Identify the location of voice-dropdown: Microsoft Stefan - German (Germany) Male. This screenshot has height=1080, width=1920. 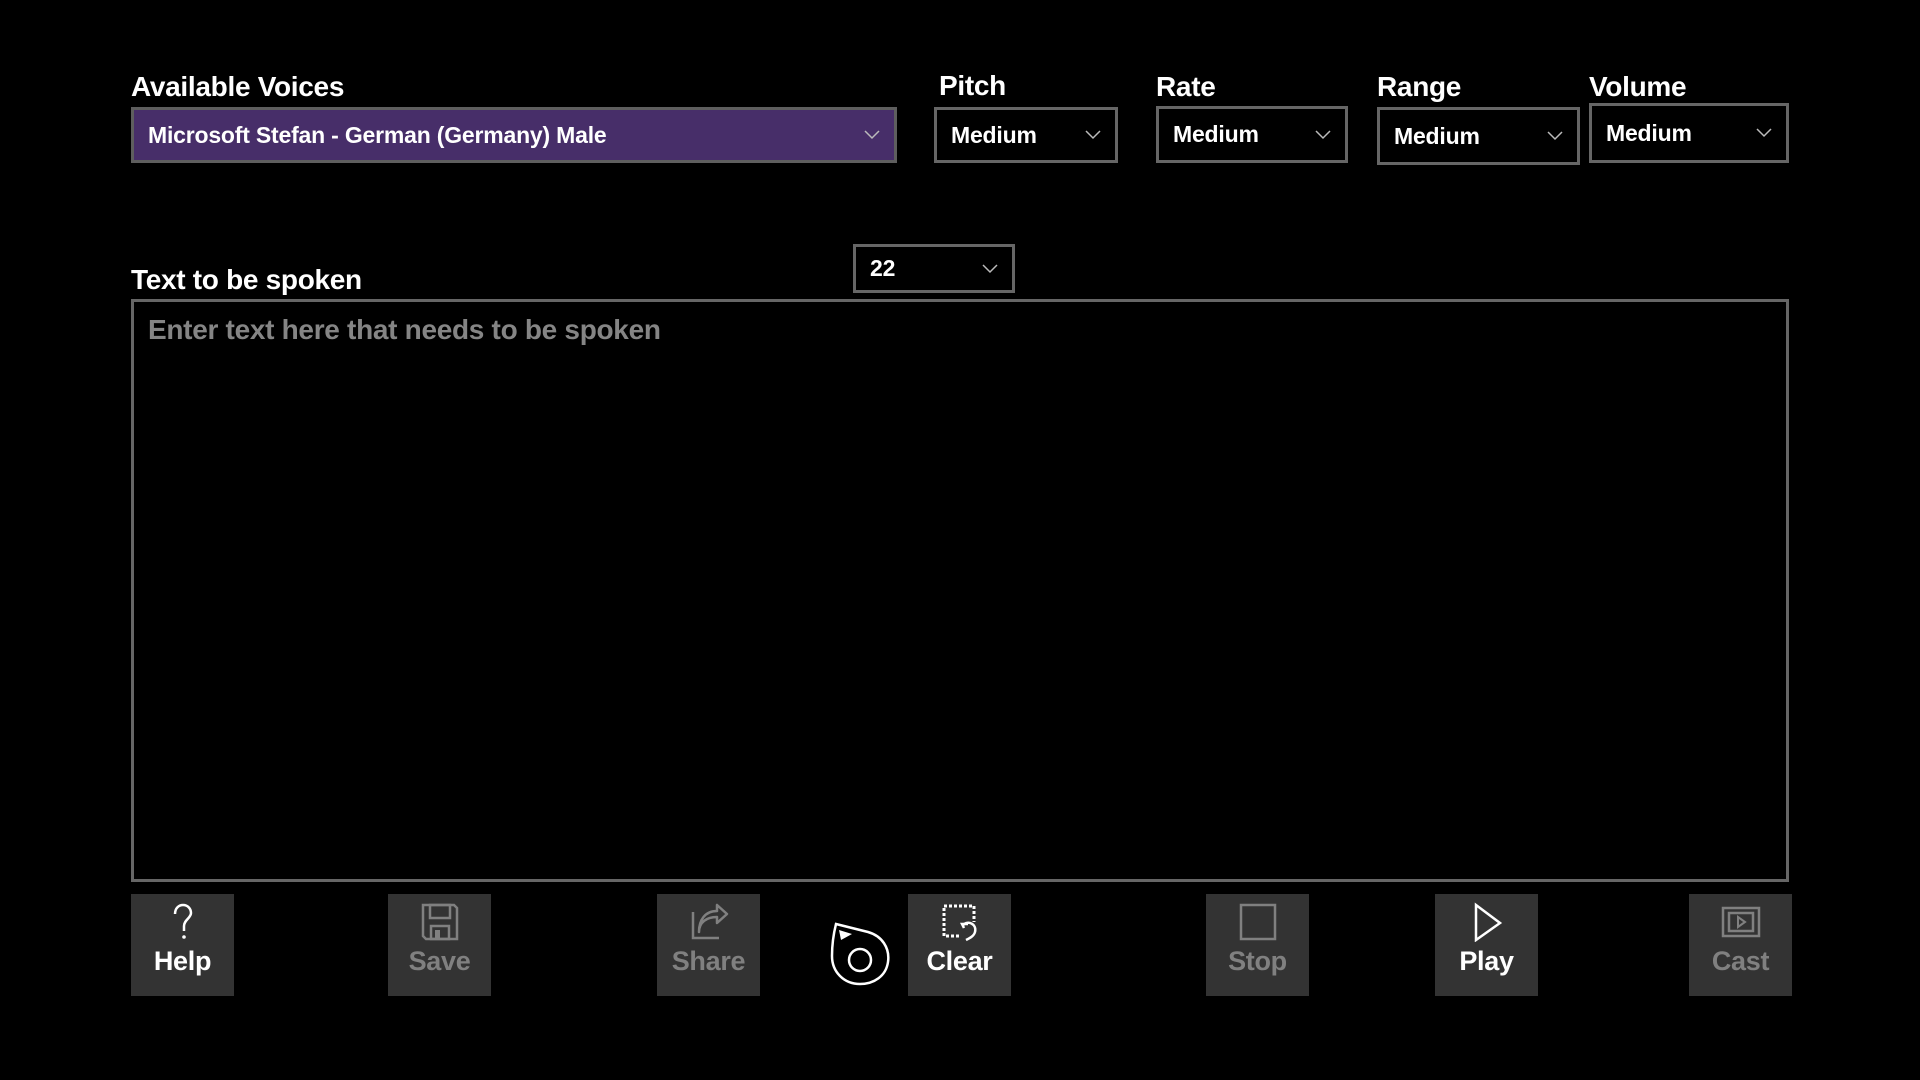
(514, 135).